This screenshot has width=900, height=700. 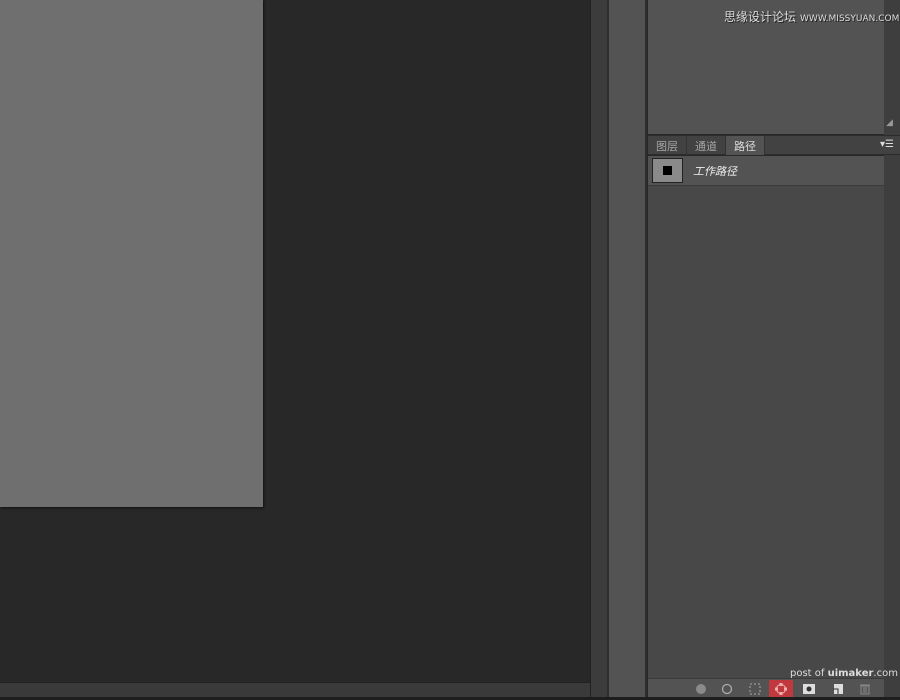 I want to click on new-path-icon, so click(x=838, y=689).